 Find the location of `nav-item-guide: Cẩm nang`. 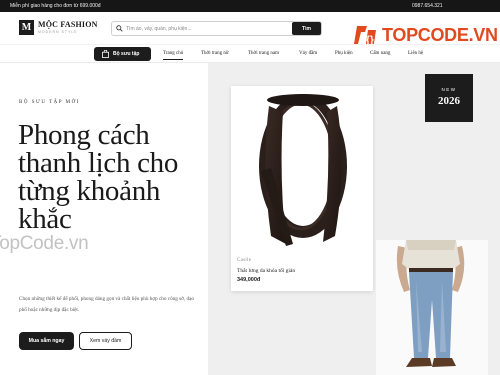

nav-item-guide: Cẩm nang is located at coordinates (380, 53).